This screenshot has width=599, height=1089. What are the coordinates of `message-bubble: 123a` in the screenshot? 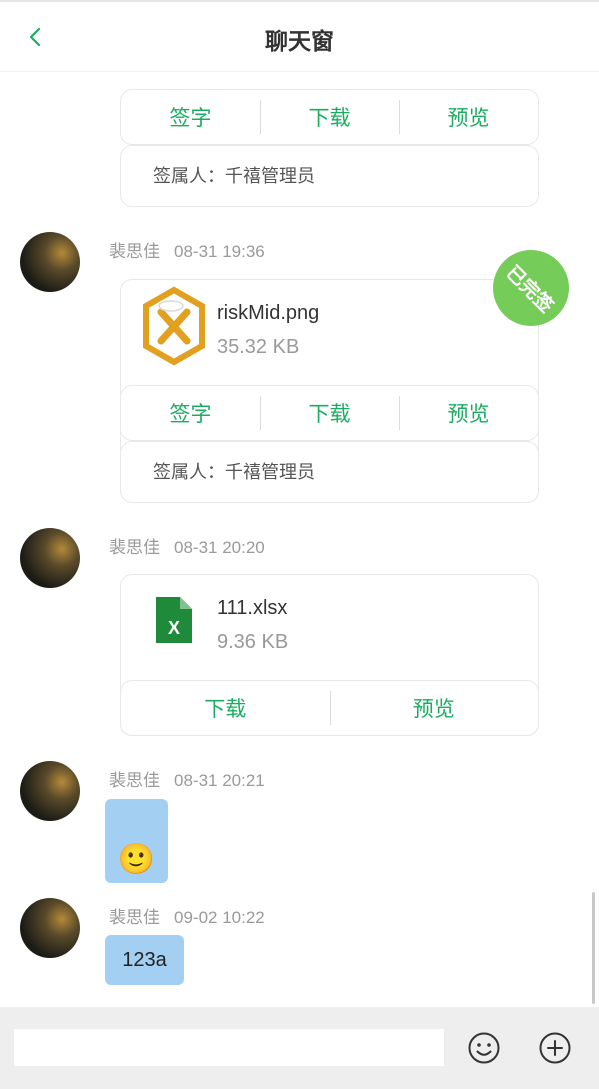 It's located at (144, 960).